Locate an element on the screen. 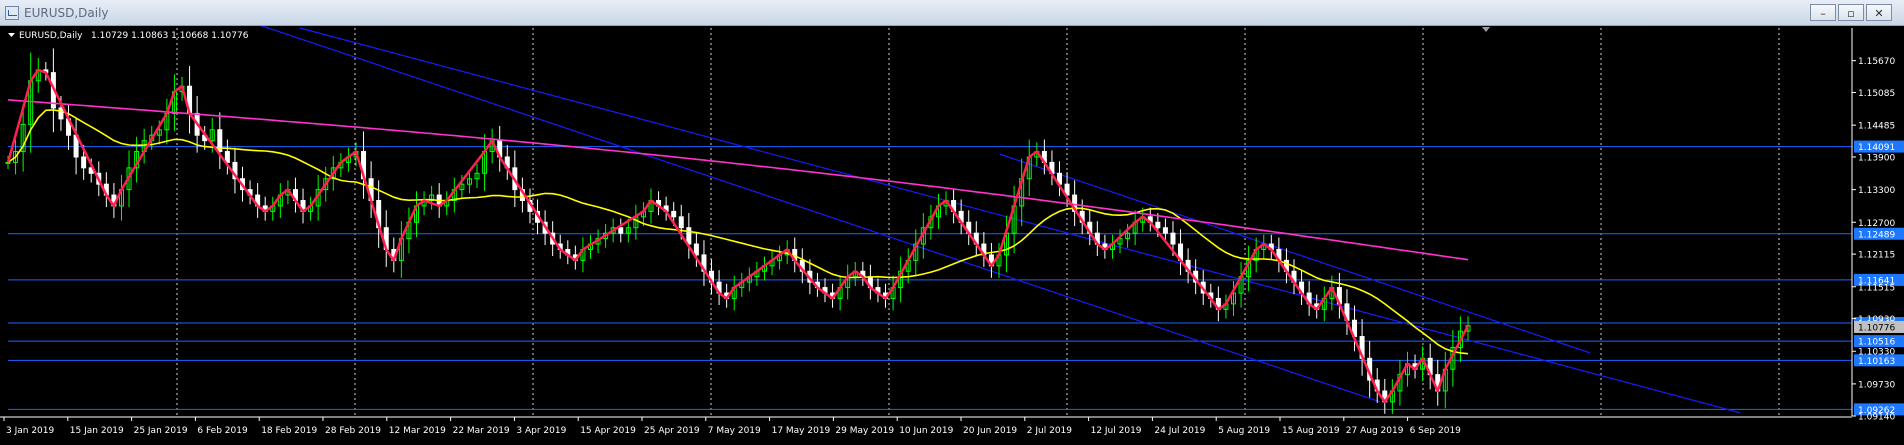 The height and width of the screenshot is (445, 1904). time-label: 28 Feb 2019 is located at coordinates (353, 431).